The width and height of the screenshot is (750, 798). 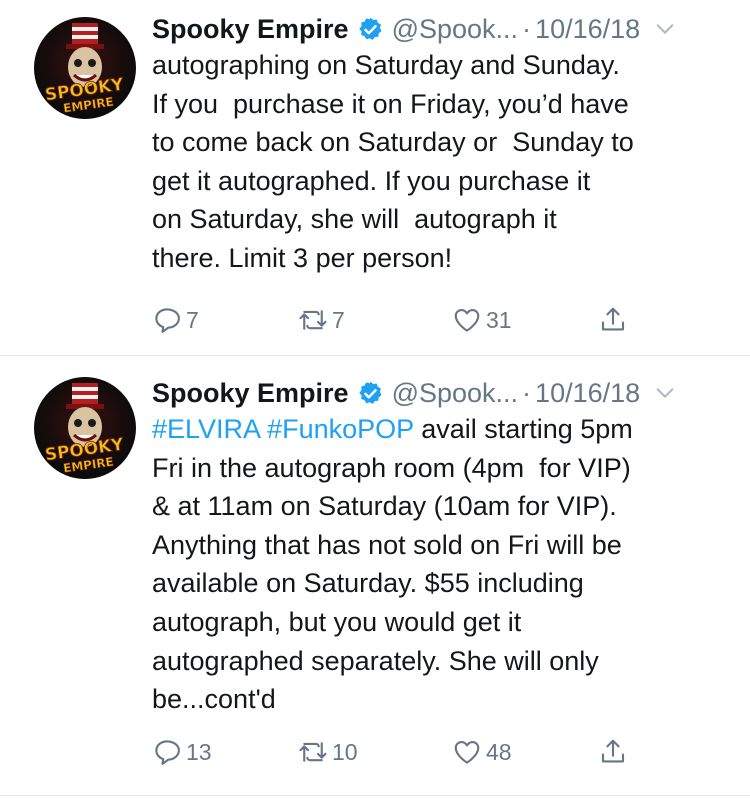 I want to click on retweet-count: 7, so click(x=338, y=319).